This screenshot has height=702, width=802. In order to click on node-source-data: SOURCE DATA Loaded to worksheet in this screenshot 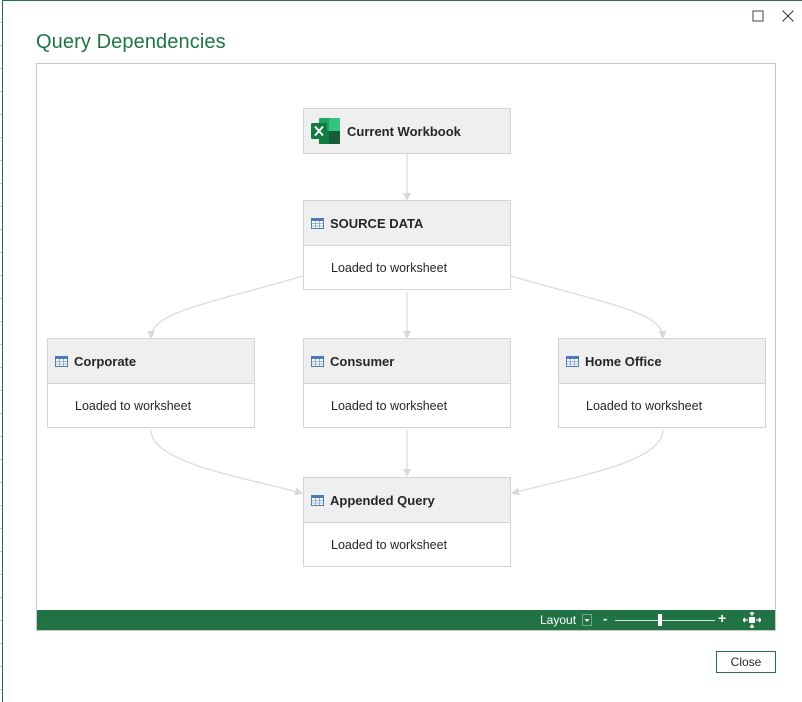, I will do `click(407, 245)`.